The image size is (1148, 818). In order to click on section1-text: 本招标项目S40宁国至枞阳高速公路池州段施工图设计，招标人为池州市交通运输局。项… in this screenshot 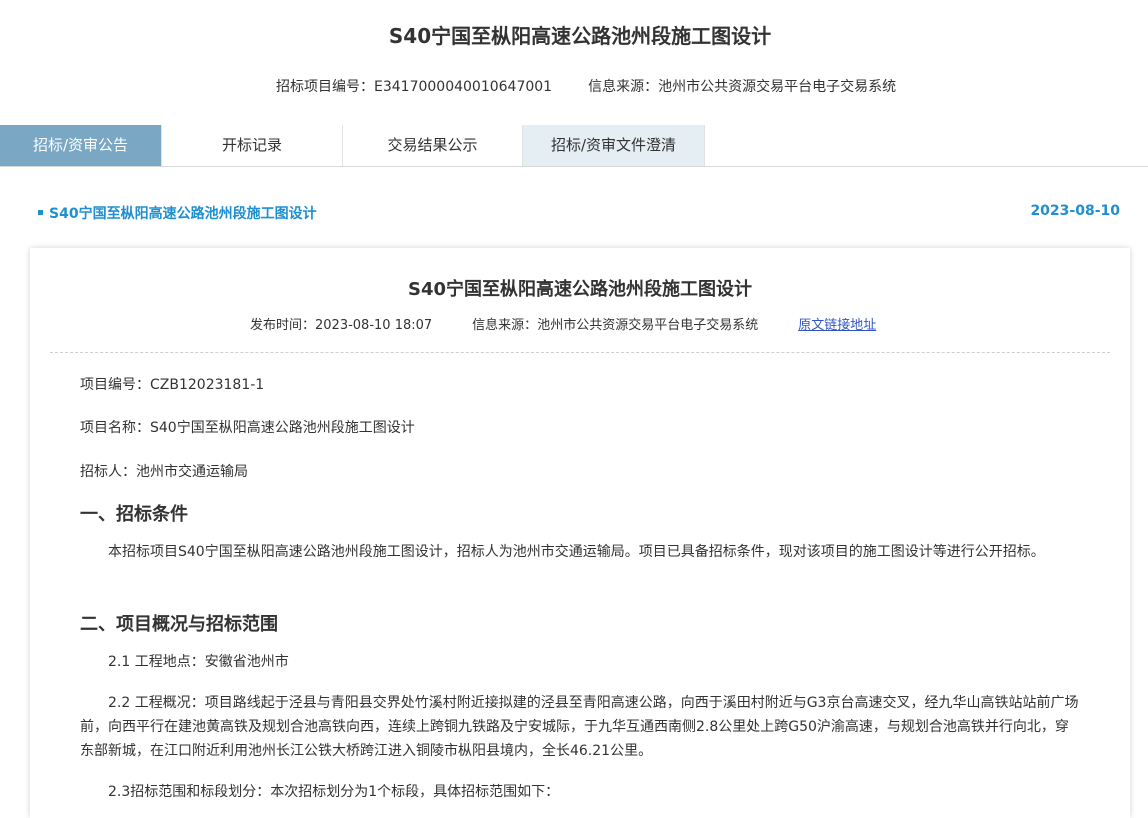, I will do `click(576, 552)`.